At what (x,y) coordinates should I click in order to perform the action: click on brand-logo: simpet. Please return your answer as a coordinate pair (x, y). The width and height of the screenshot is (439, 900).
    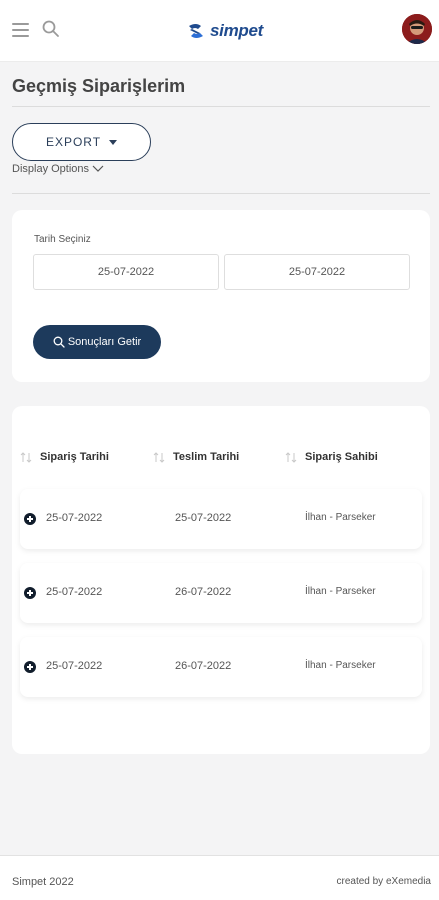
    Looking at the image, I should click on (224, 31).